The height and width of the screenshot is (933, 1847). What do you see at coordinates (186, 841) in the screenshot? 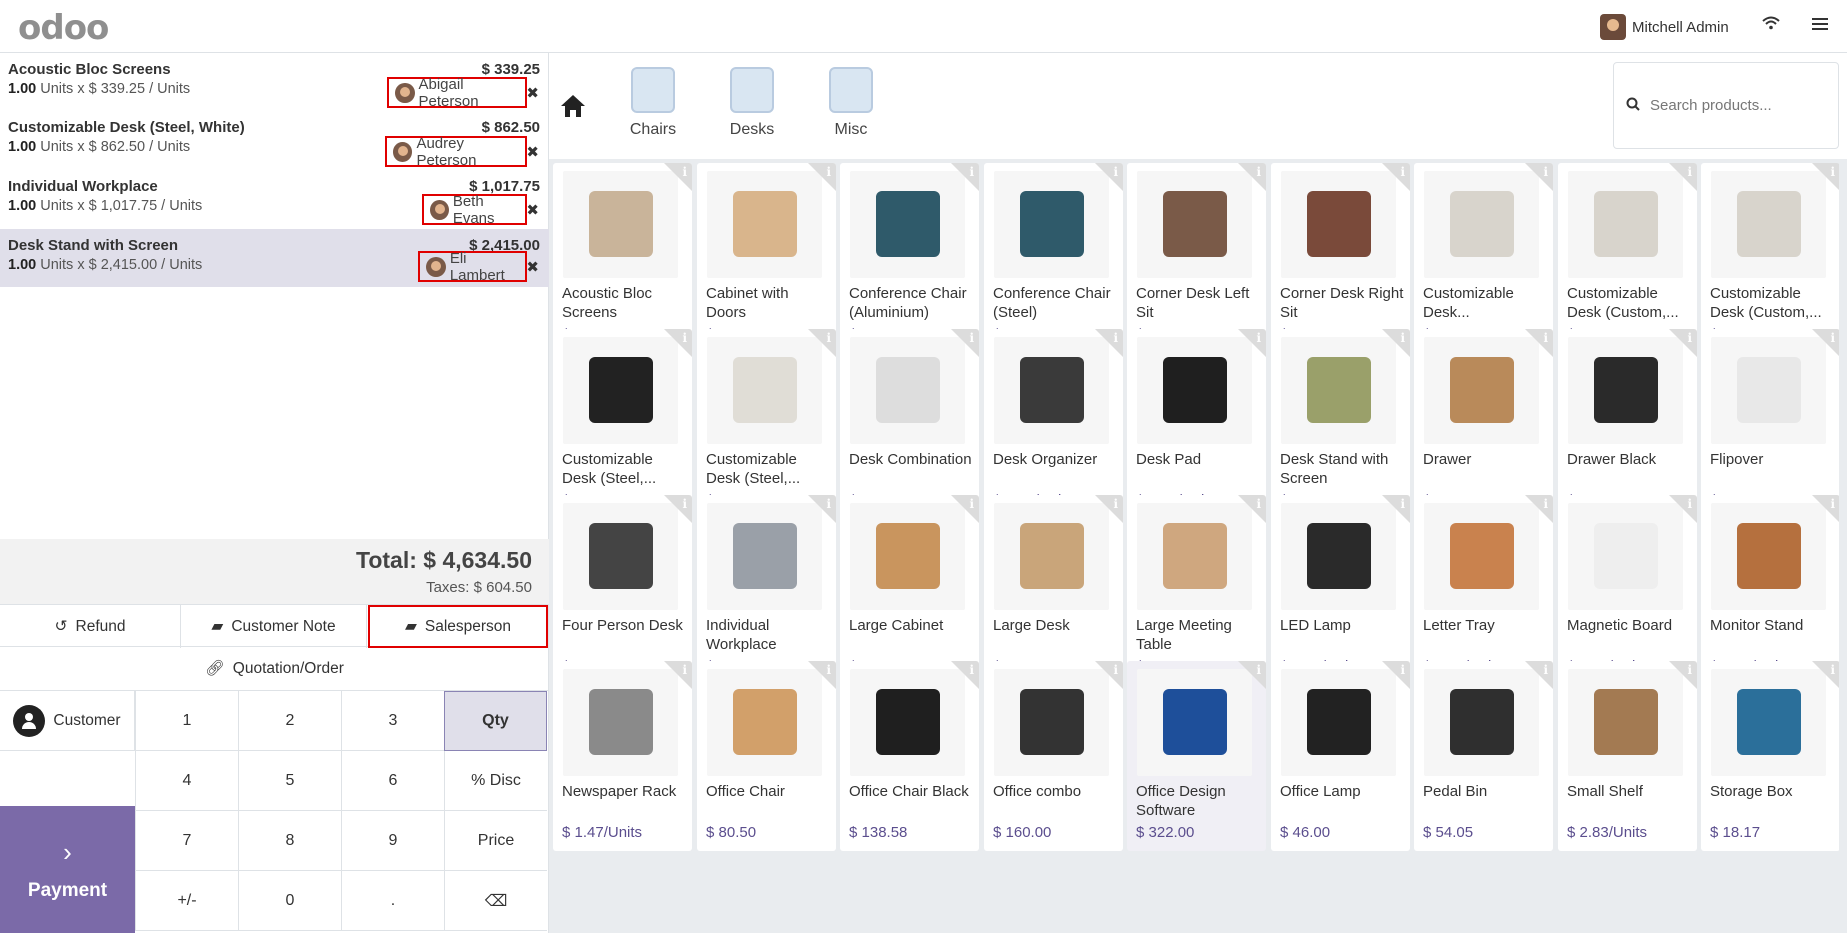
I see `numpad-key-7: 7` at bounding box center [186, 841].